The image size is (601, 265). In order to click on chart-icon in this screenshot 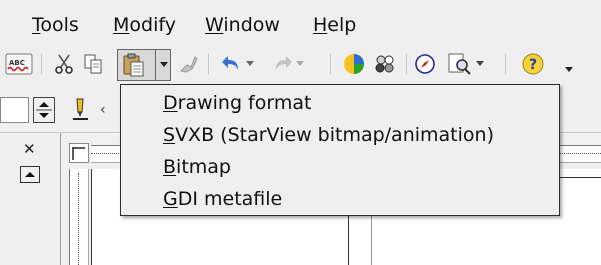, I will do `click(354, 64)`.